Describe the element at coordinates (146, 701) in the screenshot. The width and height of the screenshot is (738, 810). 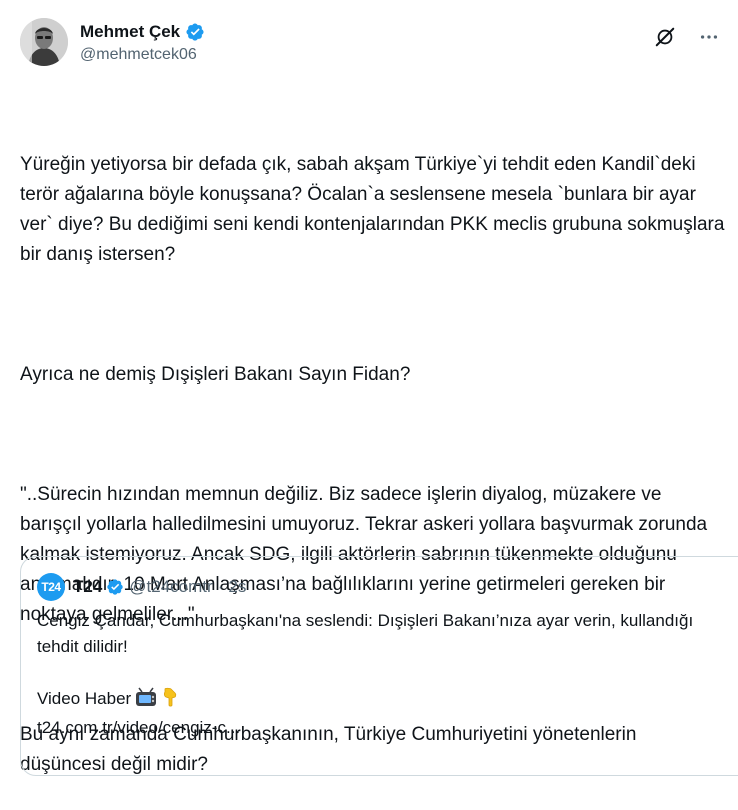
I see `tv-icon` at that location.